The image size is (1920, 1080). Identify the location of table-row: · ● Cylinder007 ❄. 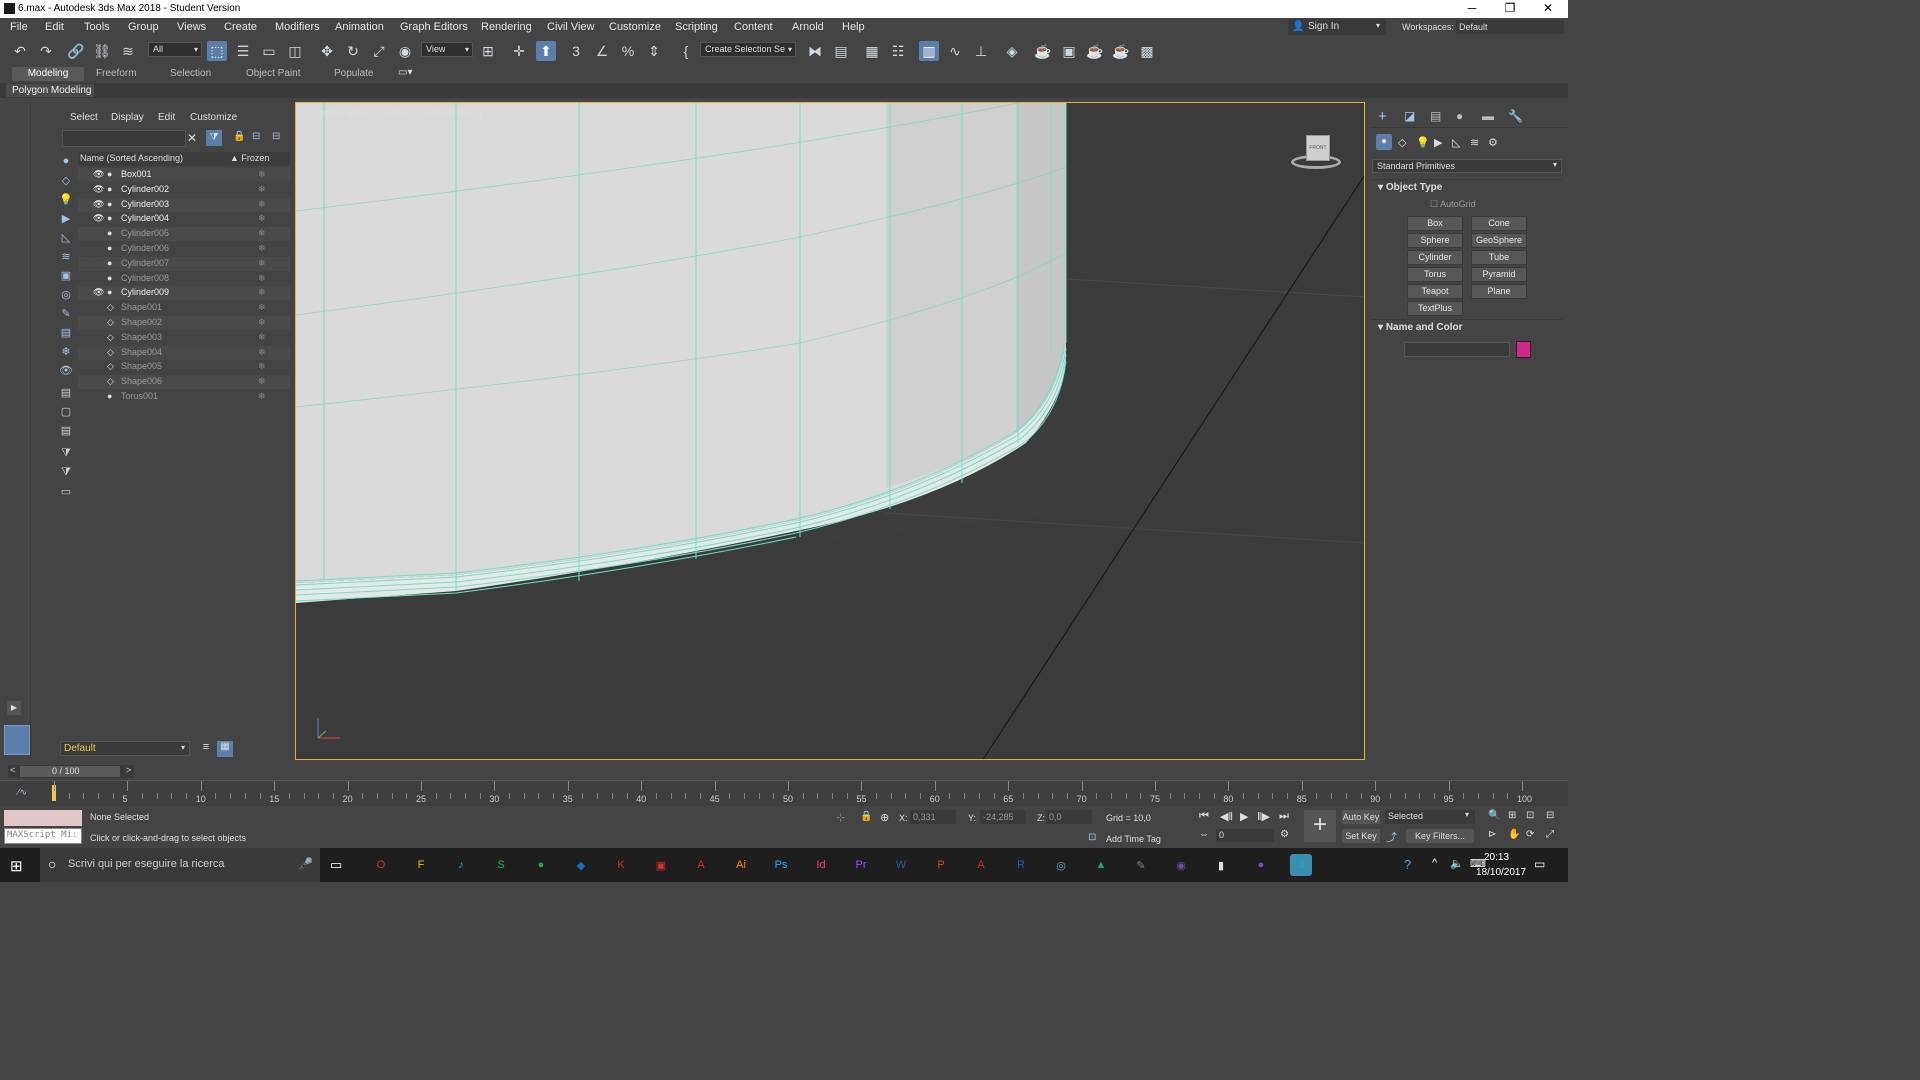
(184, 263).